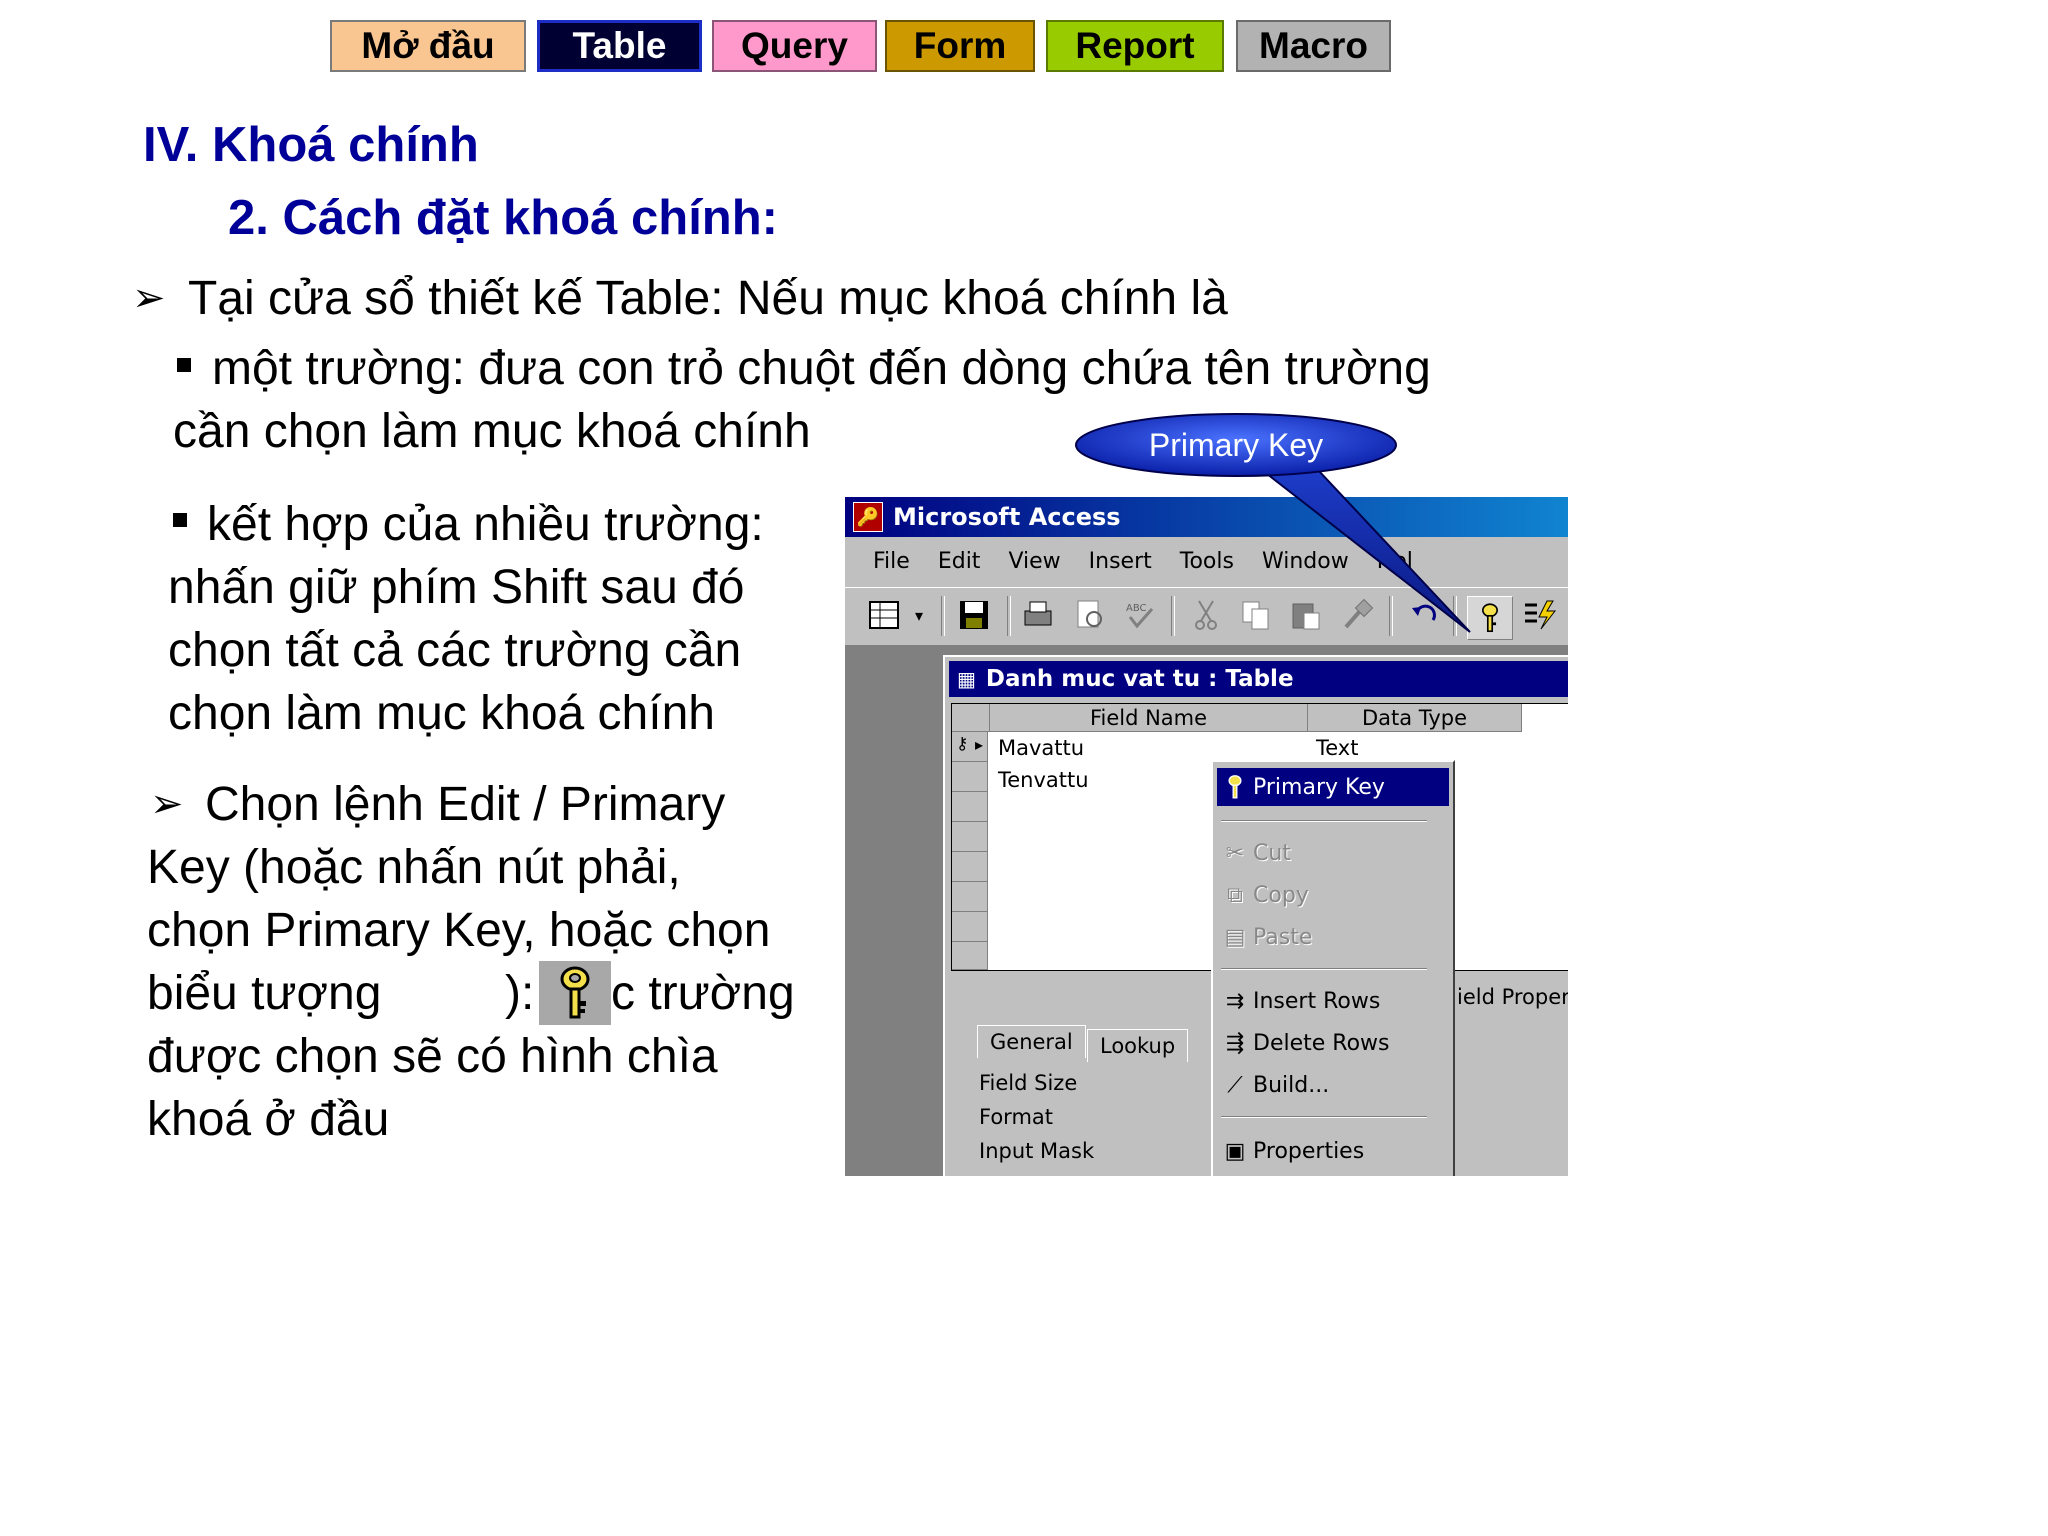 The image size is (2048, 1536). Describe the element at coordinates (1034, 561) in the screenshot. I see `menu-view: View` at that location.